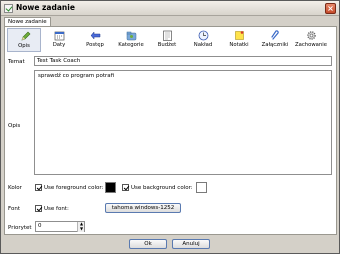  What do you see at coordinates (40, 226) in the screenshot?
I see `priority-value: 0` at bounding box center [40, 226].